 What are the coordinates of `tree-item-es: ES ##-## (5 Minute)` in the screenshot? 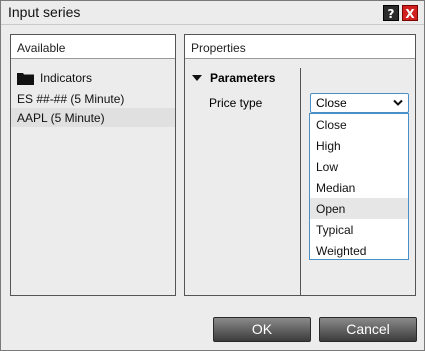 It's located at (93, 98).